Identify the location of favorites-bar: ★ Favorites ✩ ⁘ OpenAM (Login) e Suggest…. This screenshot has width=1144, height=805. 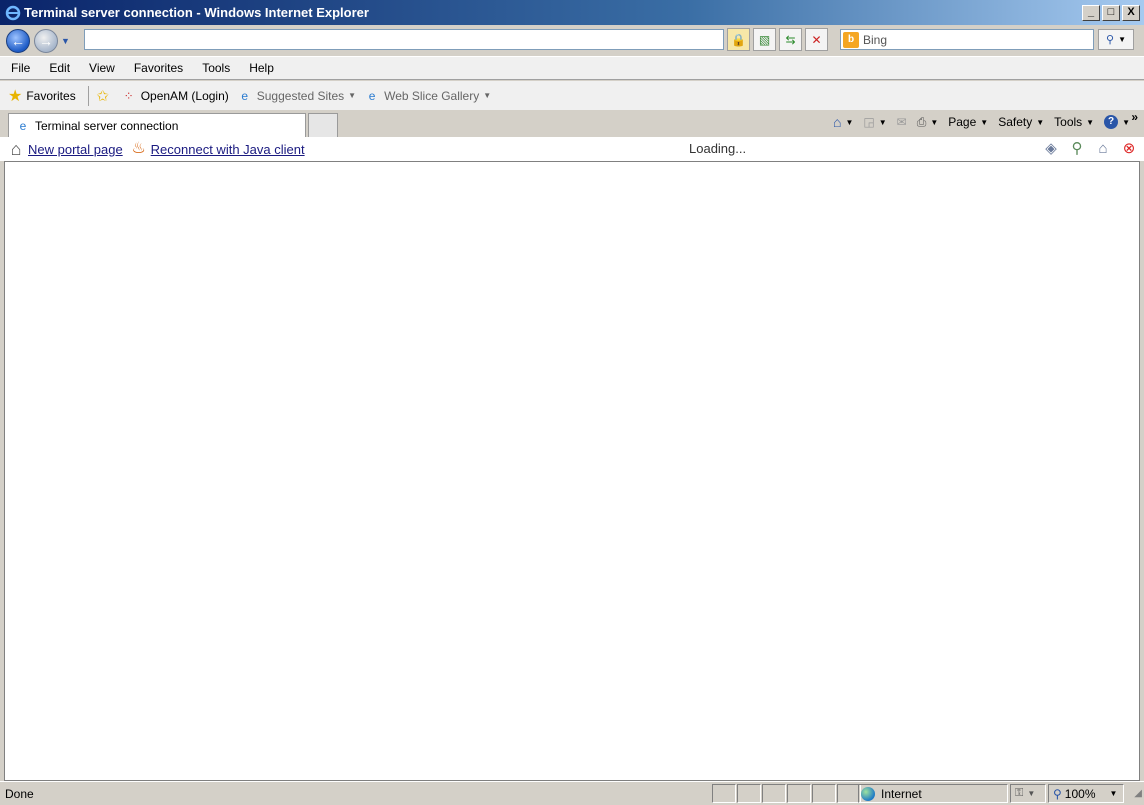
(572, 95).